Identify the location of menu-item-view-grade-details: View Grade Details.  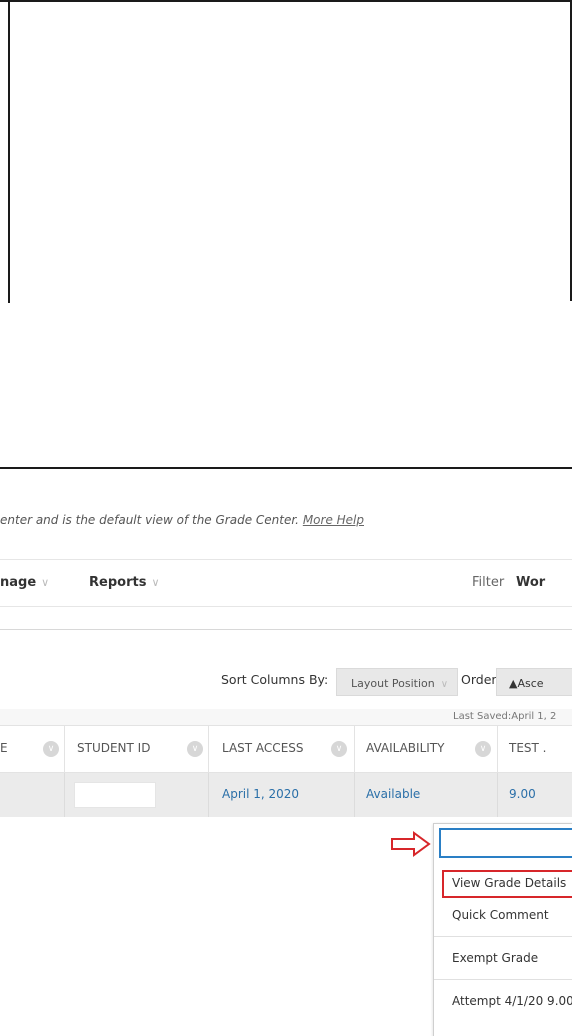
(509, 883).